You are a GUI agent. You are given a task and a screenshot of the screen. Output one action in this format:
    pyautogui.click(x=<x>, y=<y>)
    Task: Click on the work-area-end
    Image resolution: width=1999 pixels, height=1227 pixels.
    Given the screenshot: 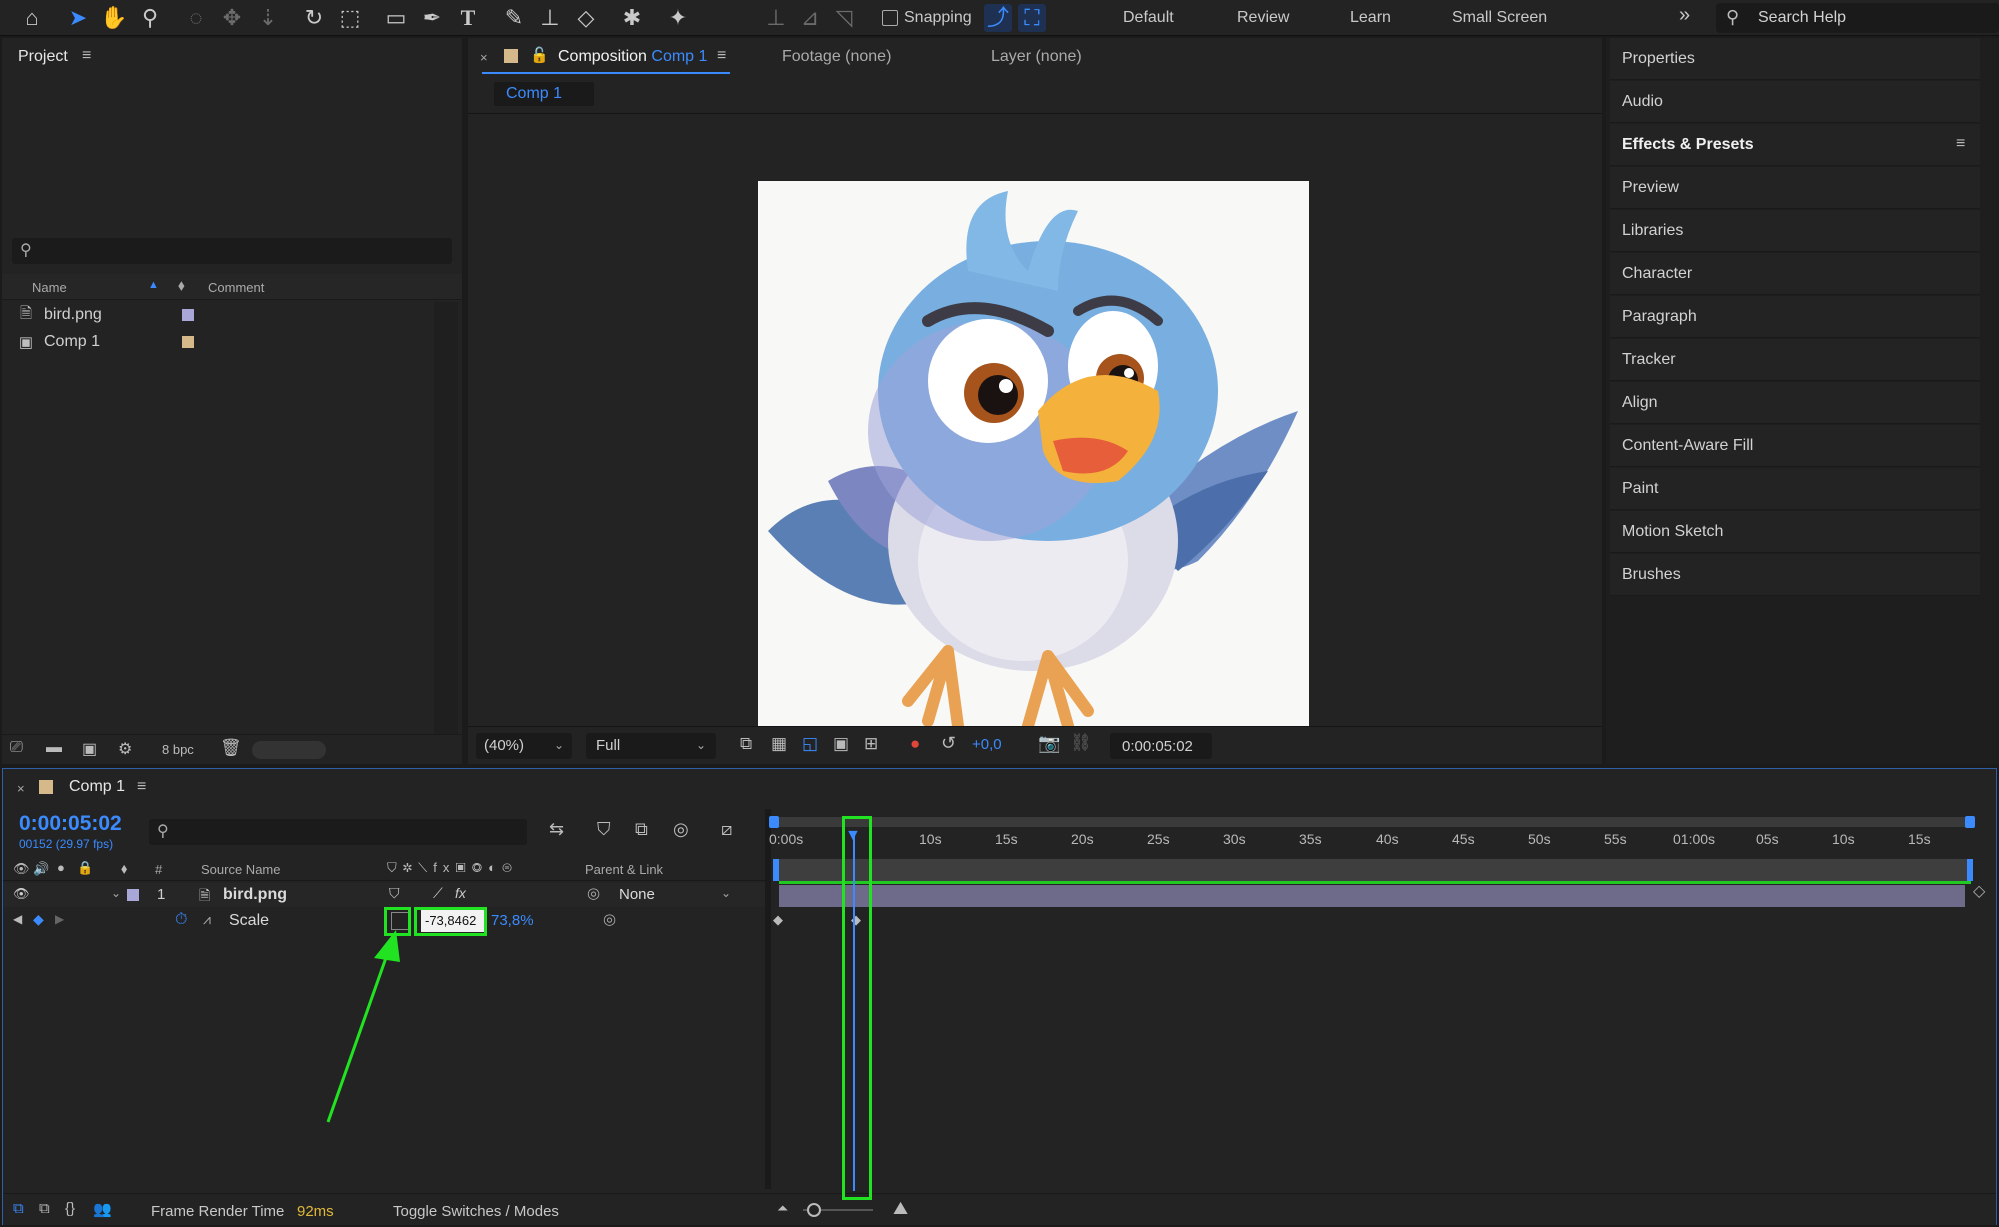 What is the action you would take?
    pyautogui.click(x=1970, y=870)
    